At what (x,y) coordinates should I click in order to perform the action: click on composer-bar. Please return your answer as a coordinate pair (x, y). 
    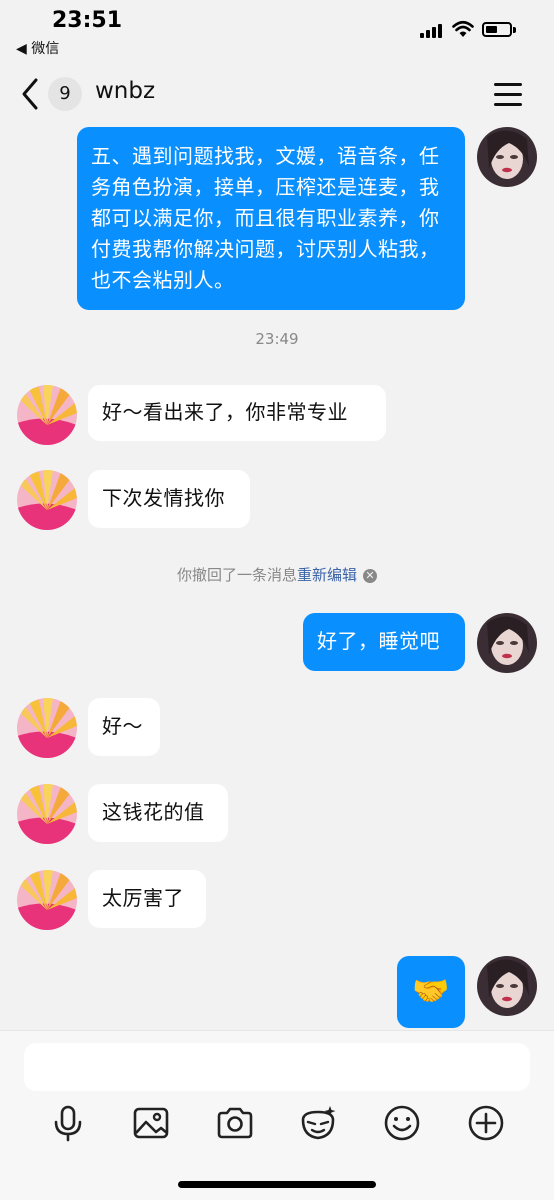
    Looking at the image, I should click on (277, 1115).